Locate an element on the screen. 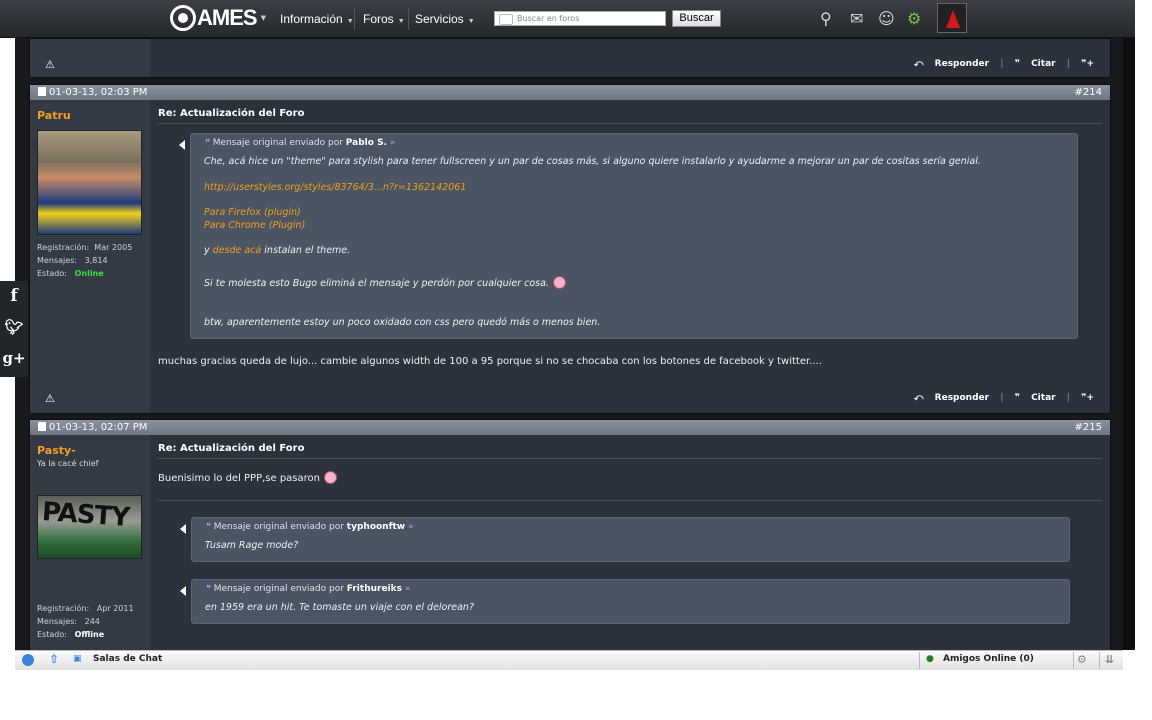 Image resolution: width=1152 pixels, height=720 pixels. post-previous: ⚠ ⤺ Responder | ❞ Citar | ❞+ is located at coordinates (570, 58).